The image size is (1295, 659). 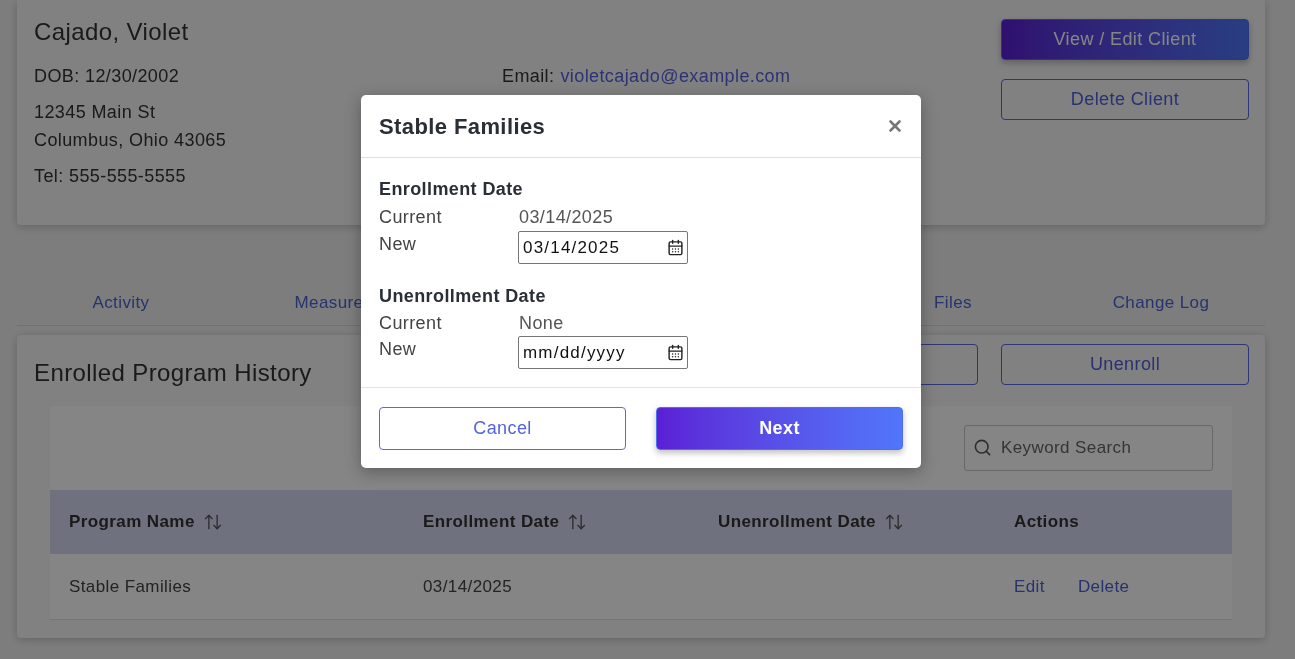 I want to click on address-line: Columbus, Ohio 43065, so click(x=130, y=140).